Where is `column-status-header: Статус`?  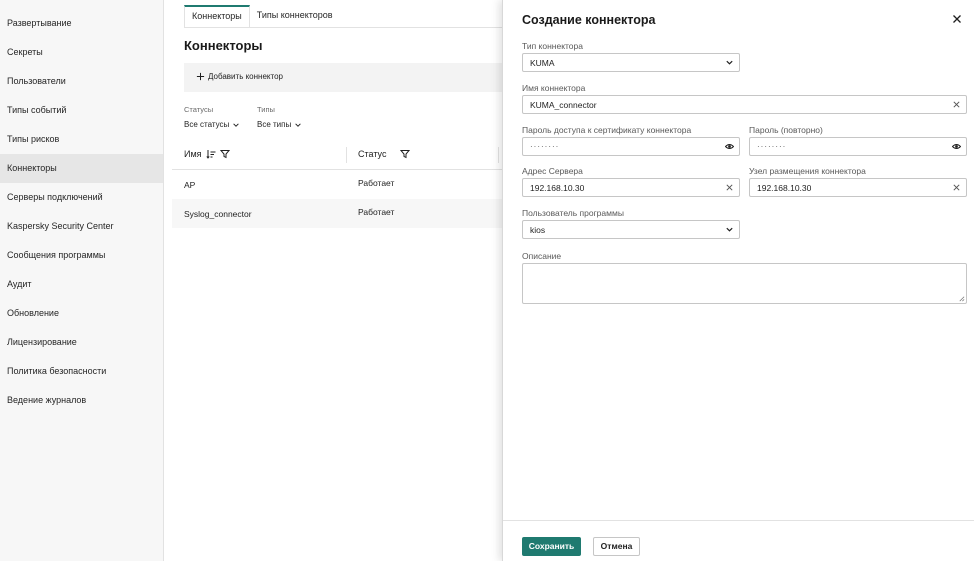 column-status-header: Статус is located at coordinates (384, 154).